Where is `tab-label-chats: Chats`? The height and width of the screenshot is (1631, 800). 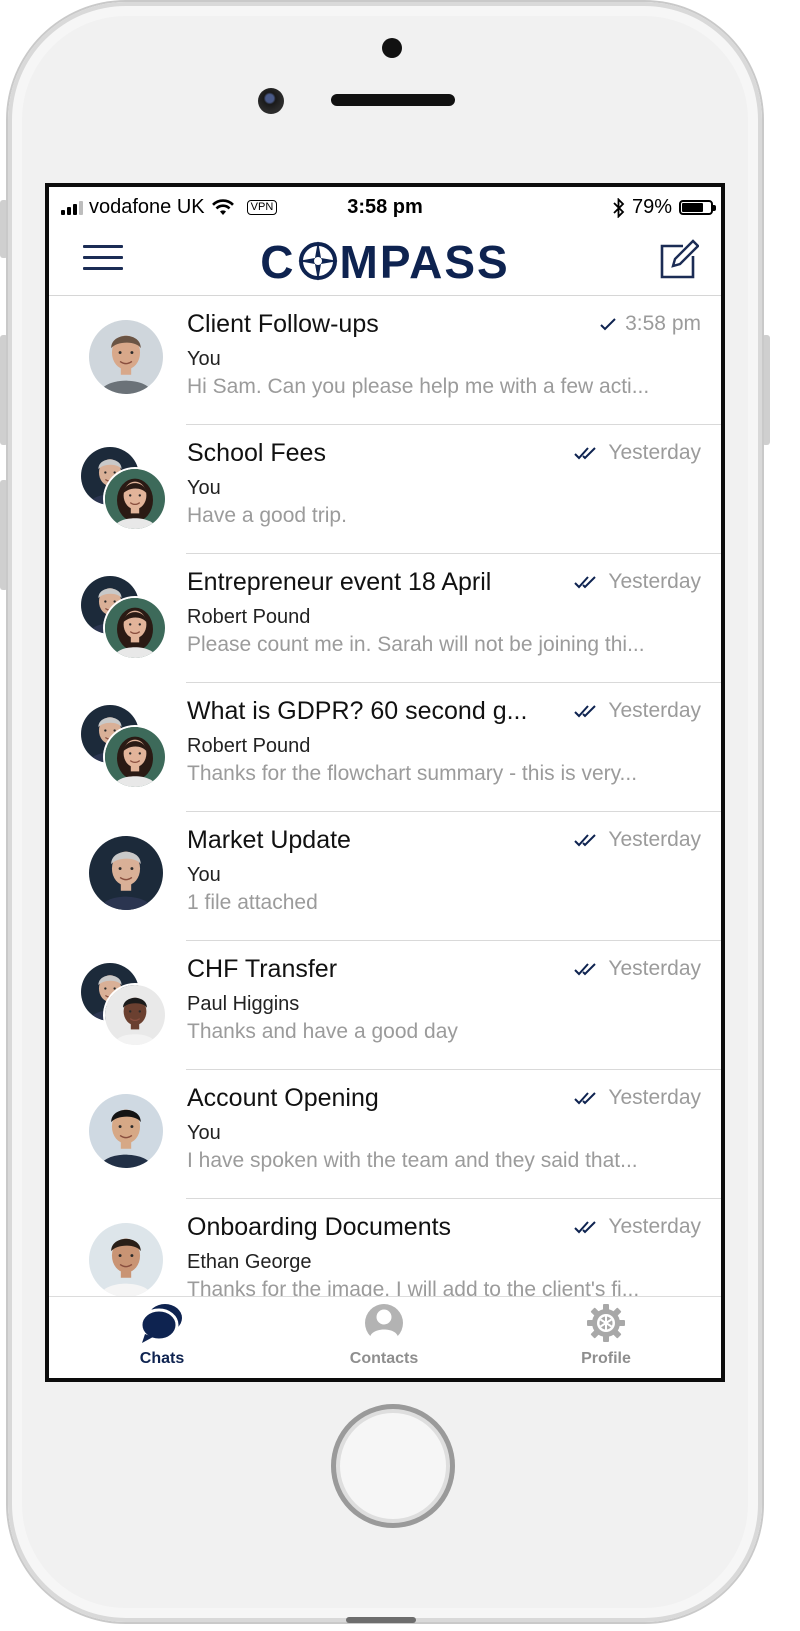 tab-label-chats: Chats is located at coordinates (162, 1358).